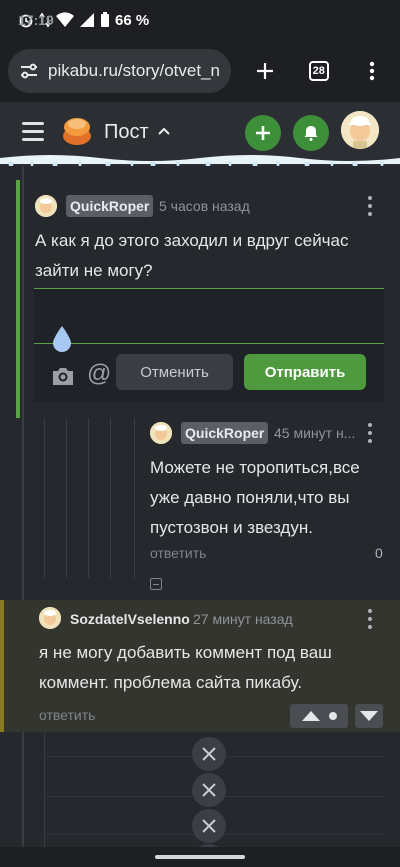 The width and height of the screenshot is (400, 867). What do you see at coordinates (156, 584) in the screenshot?
I see `collapse-thread-icon` at bounding box center [156, 584].